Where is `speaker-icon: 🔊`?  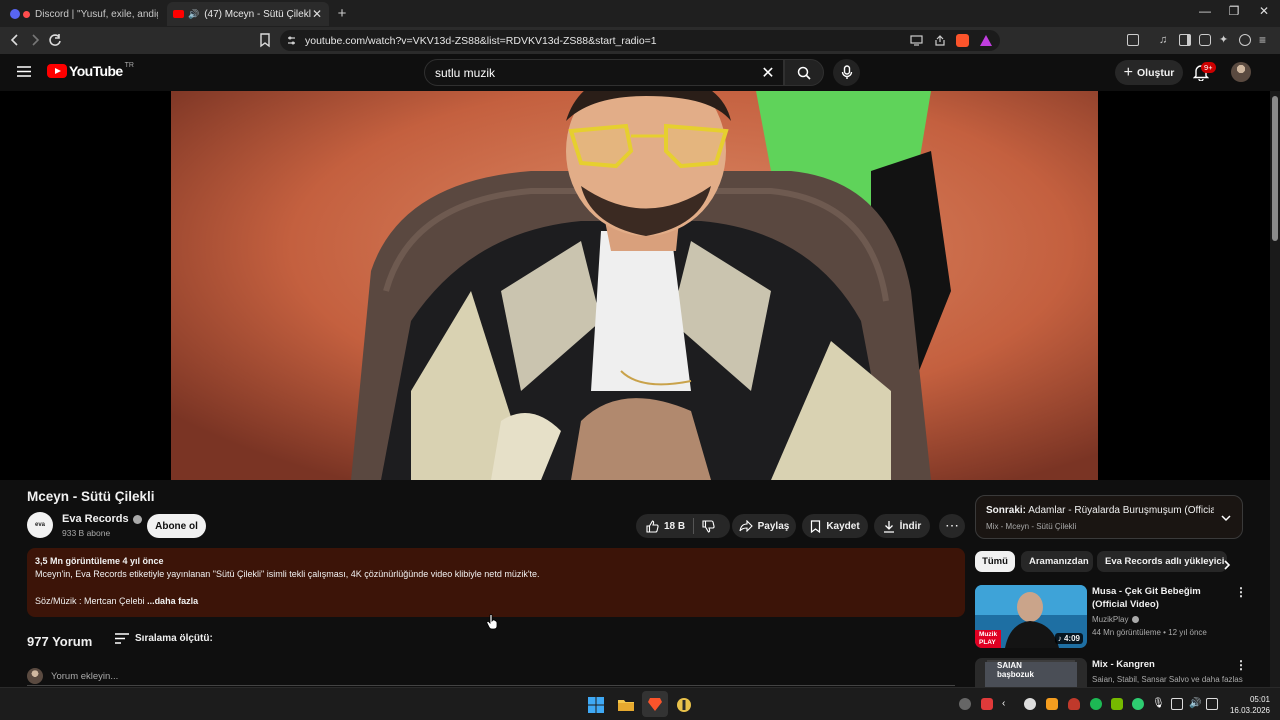 speaker-icon: 🔊 is located at coordinates (193, 14).